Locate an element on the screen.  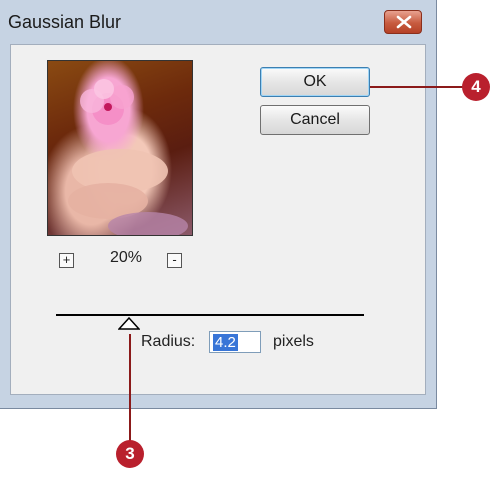
radius-row: Radius: 4.2 pixels is located at coordinates (241, 343).